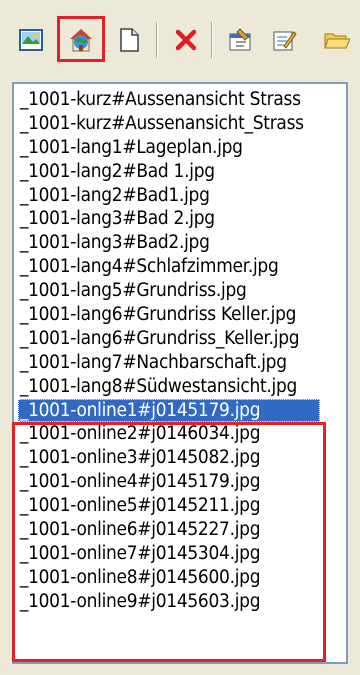 The height and width of the screenshot is (675, 360). Describe the element at coordinates (169, 482) in the screenshot. I see `list-item: _1001-online4#j0145179.jpg` at that location.